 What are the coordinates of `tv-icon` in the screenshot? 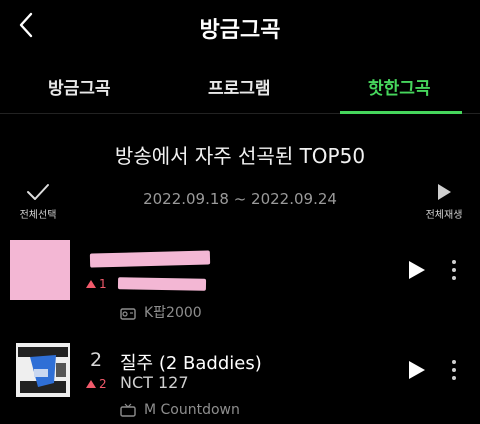 It's located at (128, 410).